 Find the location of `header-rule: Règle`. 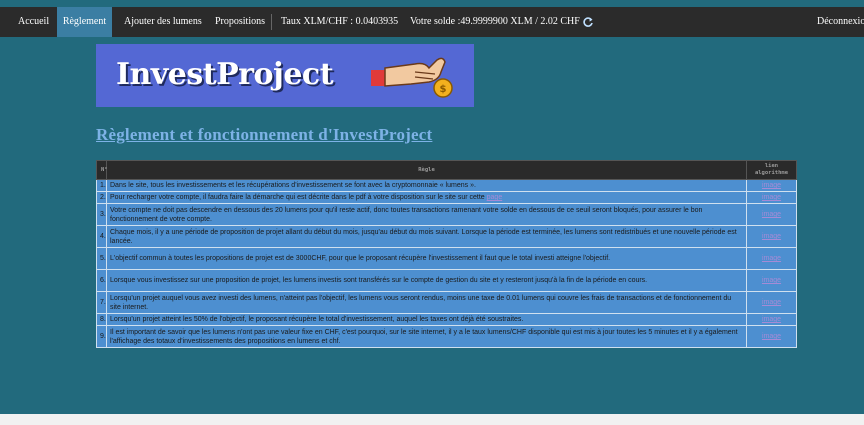

header-rule: Règle is located at coordinates (426, 170).